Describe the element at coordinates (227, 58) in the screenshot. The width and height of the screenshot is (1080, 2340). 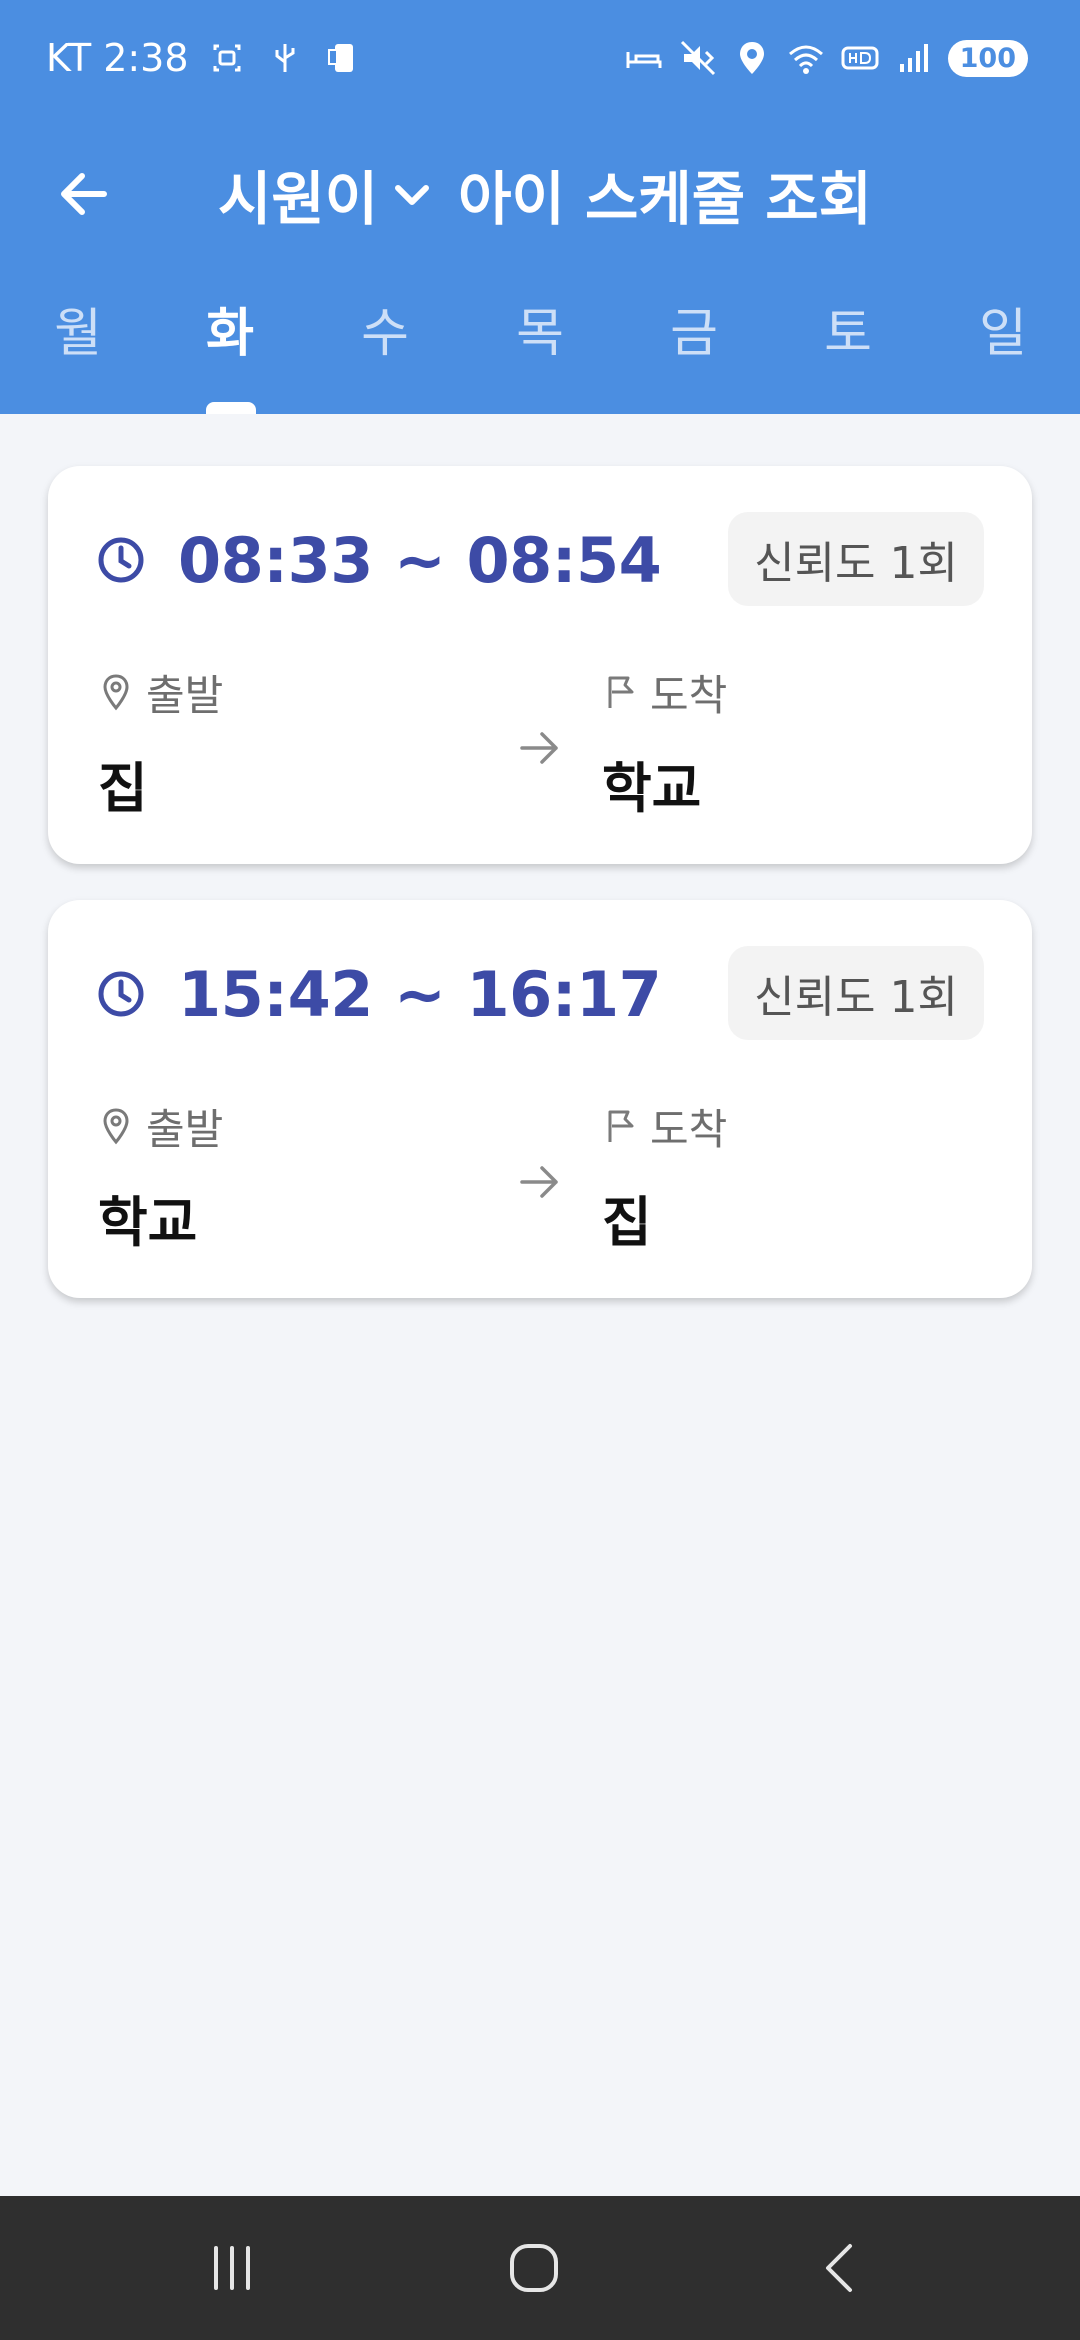
I see `screenshot-icon` at that location.